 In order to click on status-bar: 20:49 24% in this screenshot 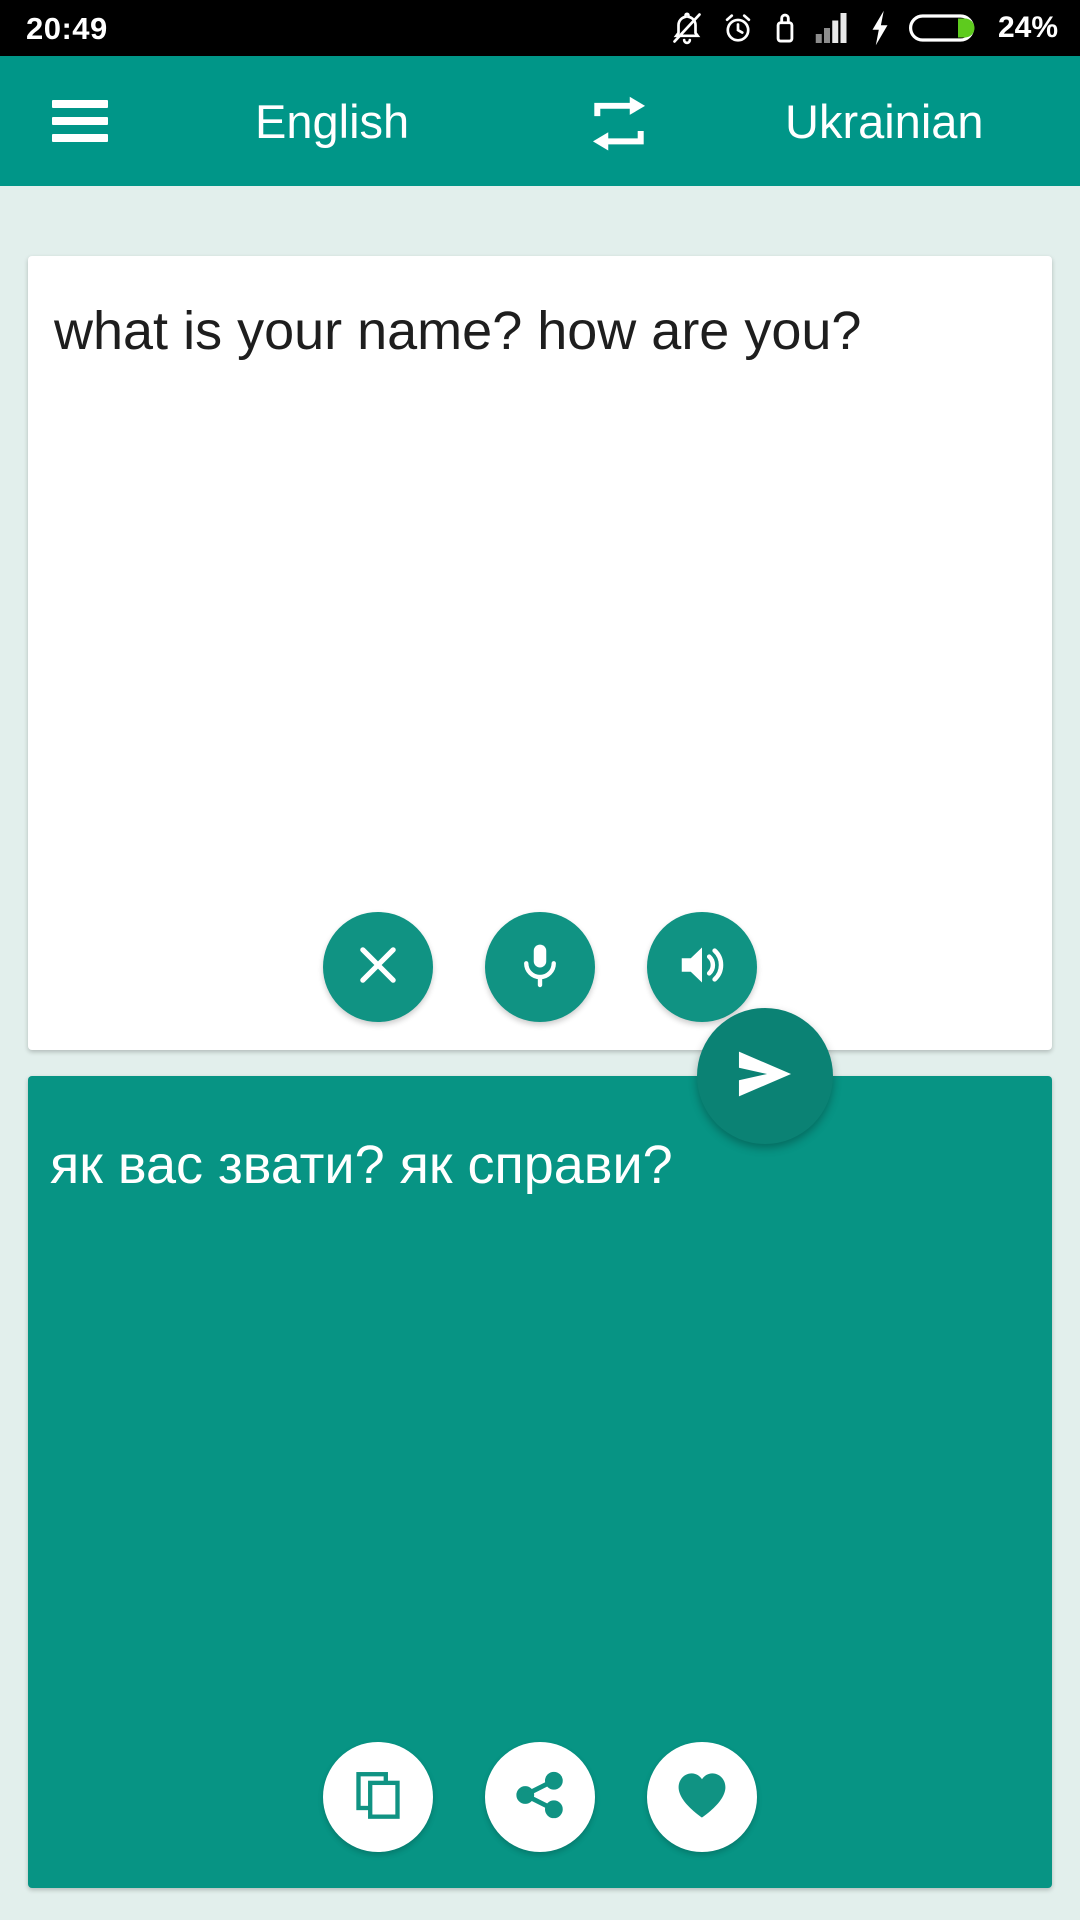, I will do `click(540, 28)`.